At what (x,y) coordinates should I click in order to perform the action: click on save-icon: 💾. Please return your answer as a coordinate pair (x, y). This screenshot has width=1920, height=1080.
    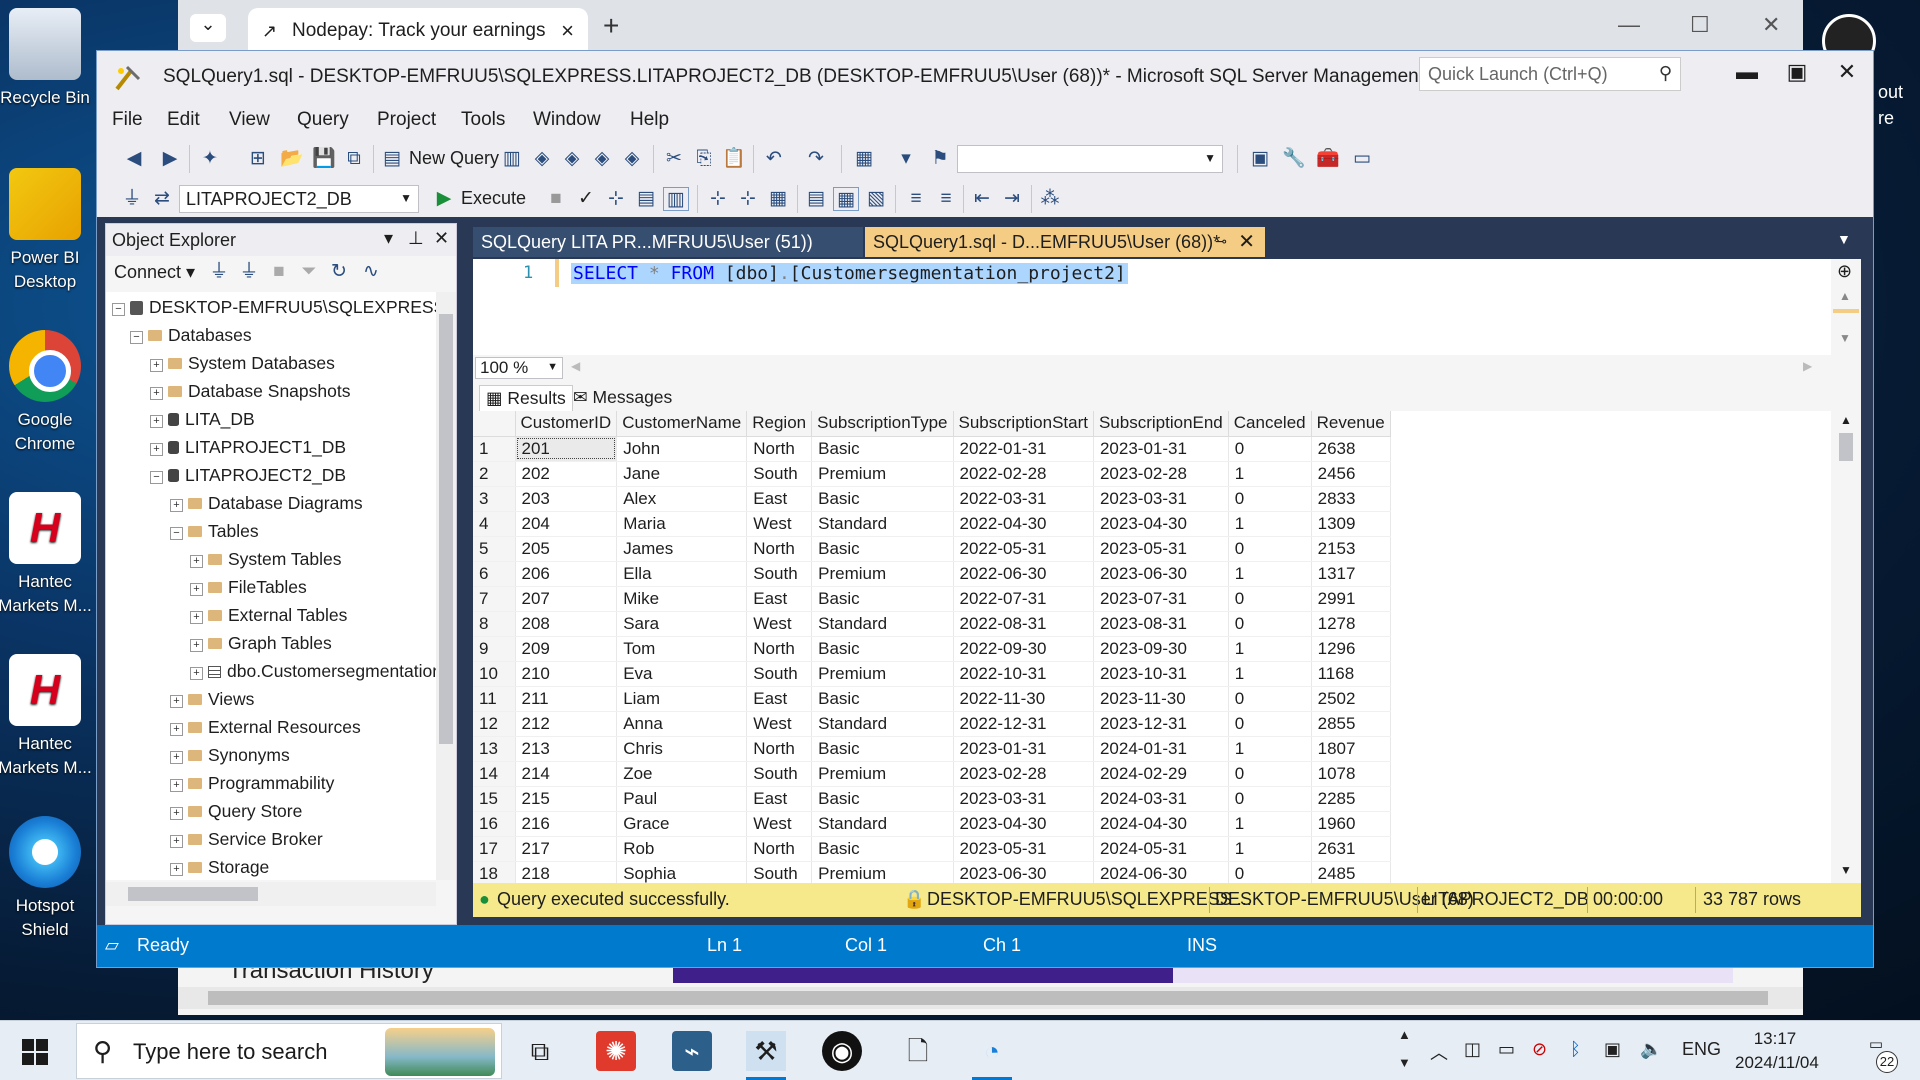
    Looking at the image, I should click on (324, 159).